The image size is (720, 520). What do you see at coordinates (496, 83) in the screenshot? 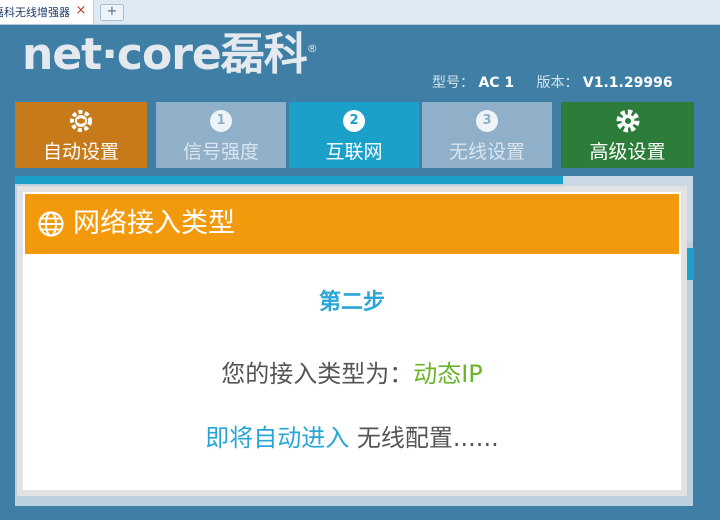
I see `model-value: AC 1` at bounding box center [496, 83].